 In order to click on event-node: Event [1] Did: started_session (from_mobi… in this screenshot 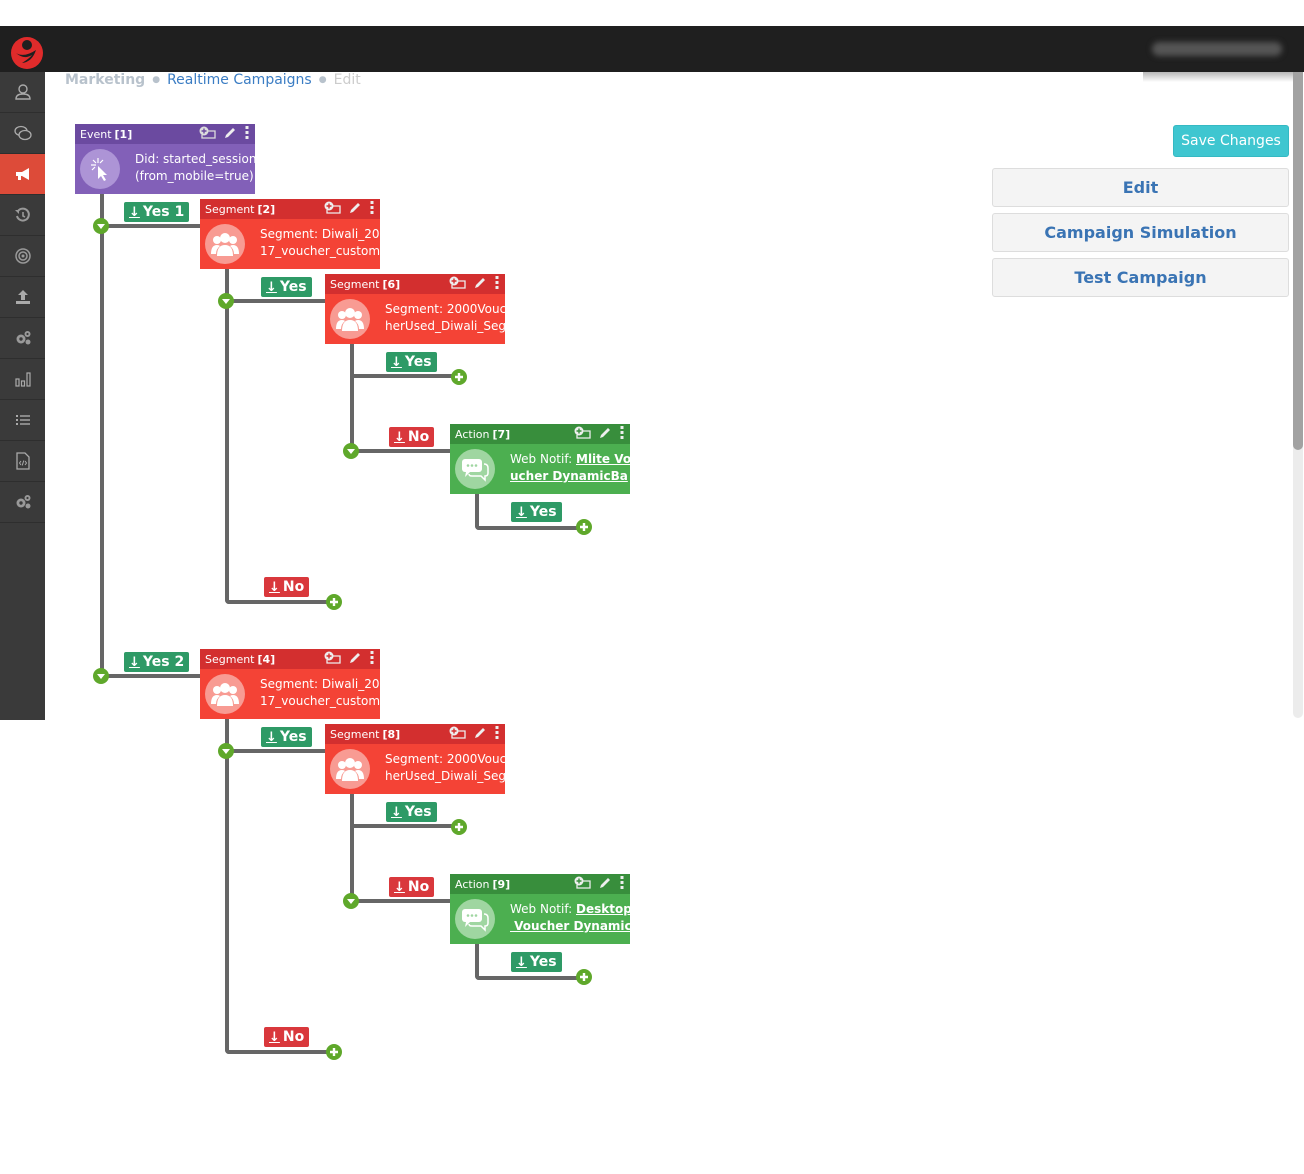, I will do `click(166, 159)`.